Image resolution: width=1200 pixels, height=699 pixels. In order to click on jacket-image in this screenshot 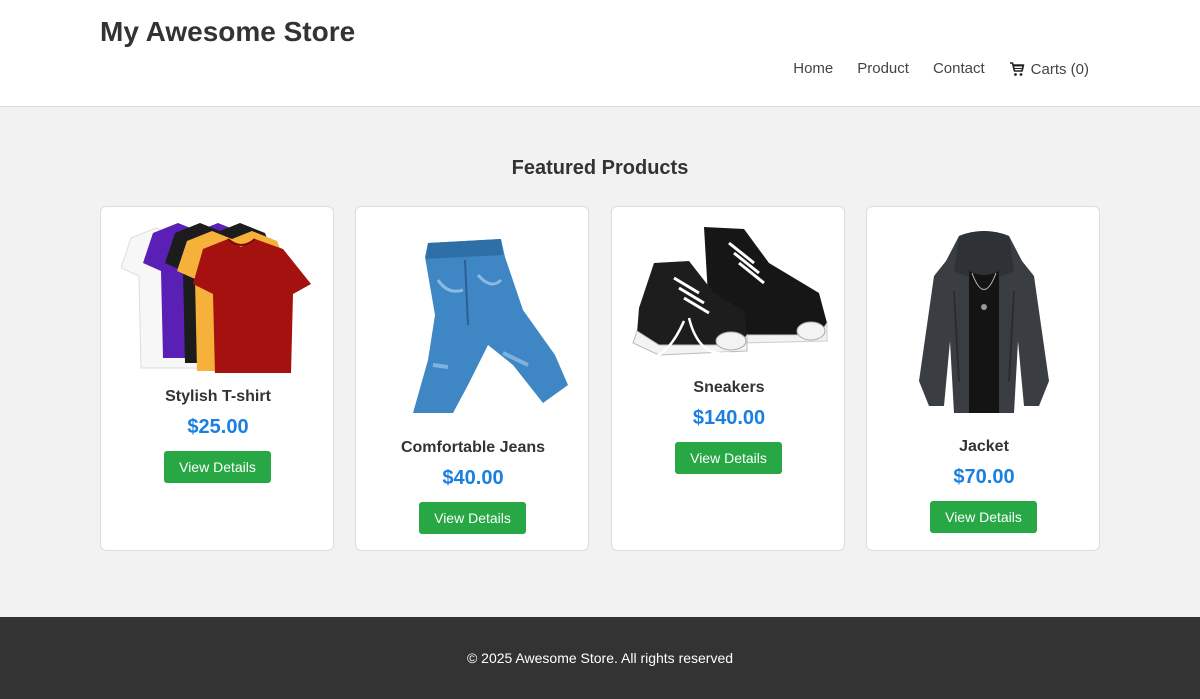, I will do `click(984, 322)`.